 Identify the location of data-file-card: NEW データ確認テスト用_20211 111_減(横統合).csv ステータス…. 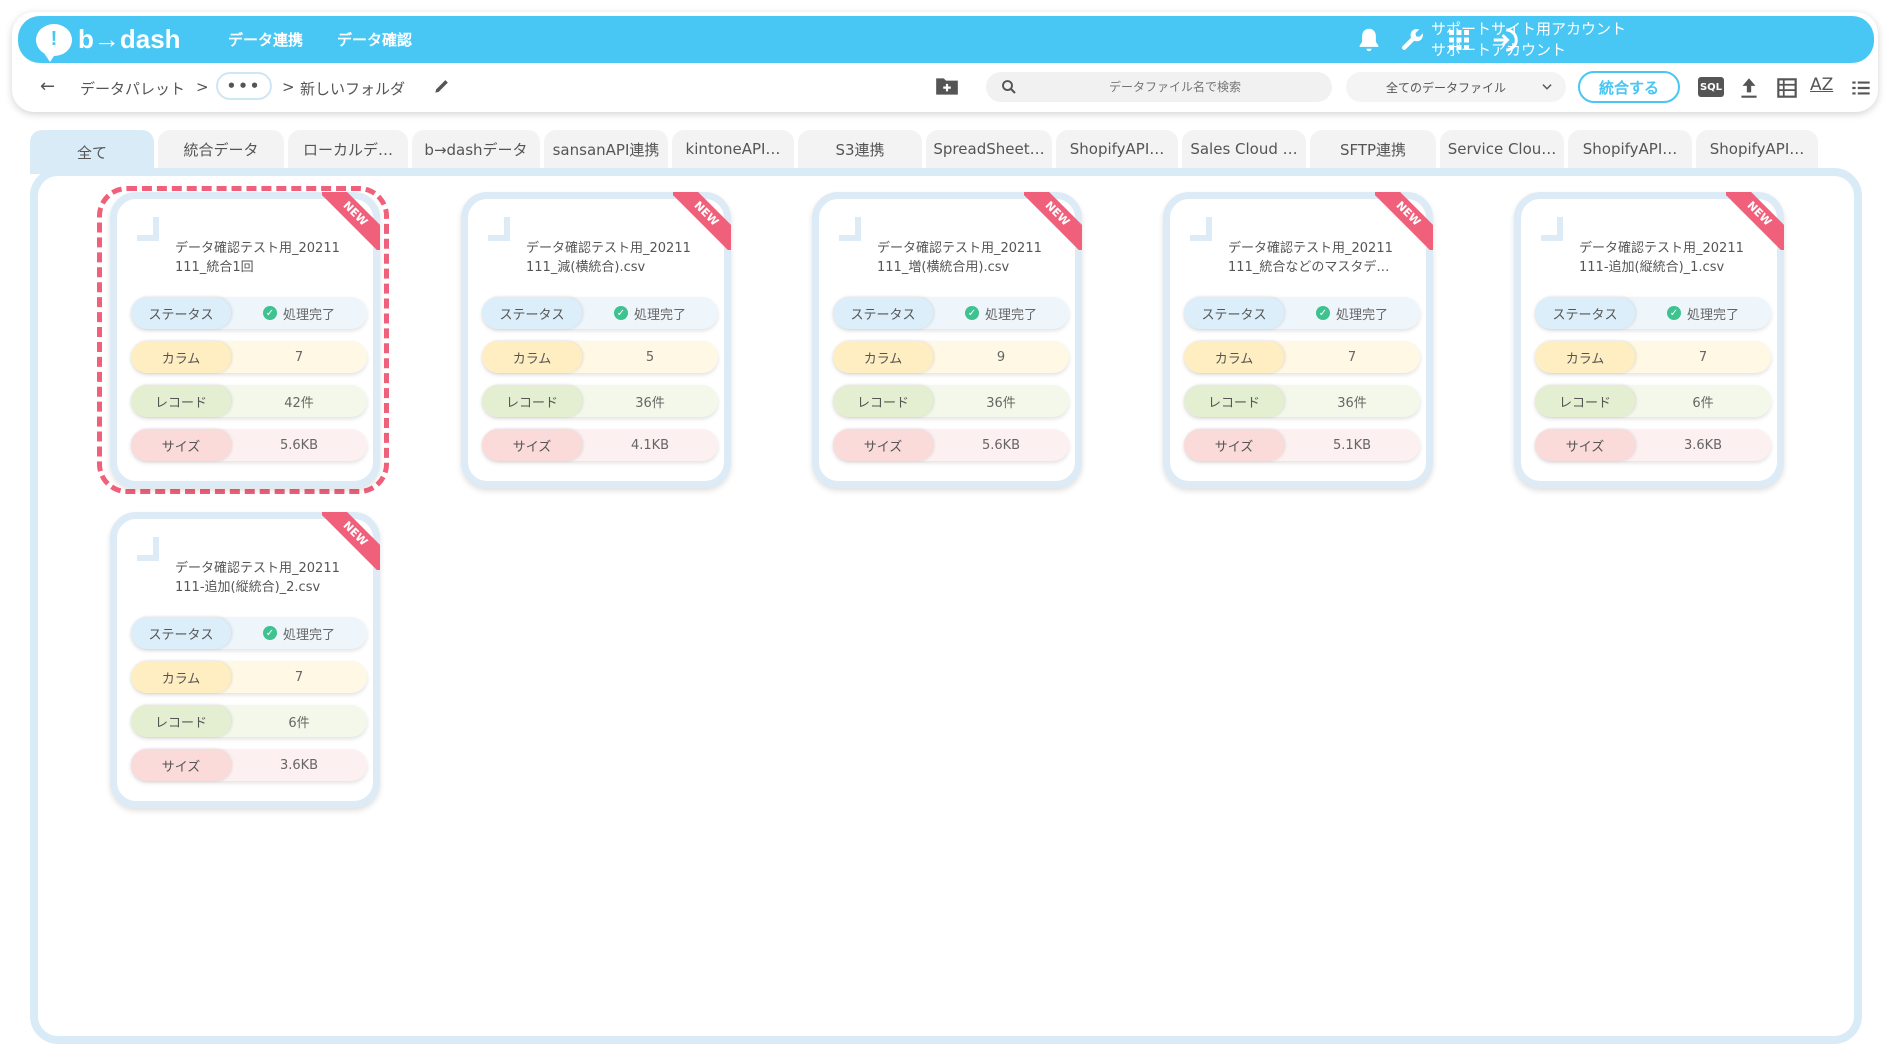
(596, 340).